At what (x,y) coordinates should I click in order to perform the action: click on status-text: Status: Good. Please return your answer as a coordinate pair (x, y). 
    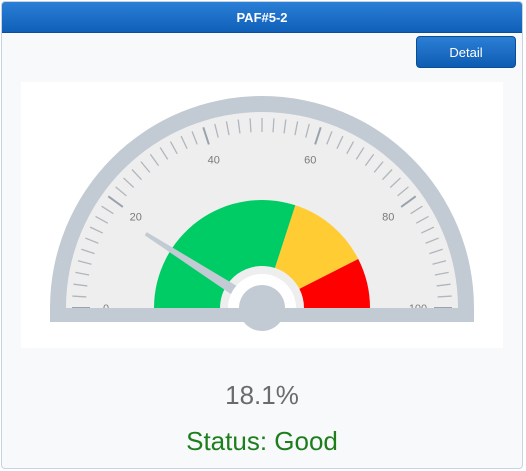
    Looking at the image, I should click on (262, 441).